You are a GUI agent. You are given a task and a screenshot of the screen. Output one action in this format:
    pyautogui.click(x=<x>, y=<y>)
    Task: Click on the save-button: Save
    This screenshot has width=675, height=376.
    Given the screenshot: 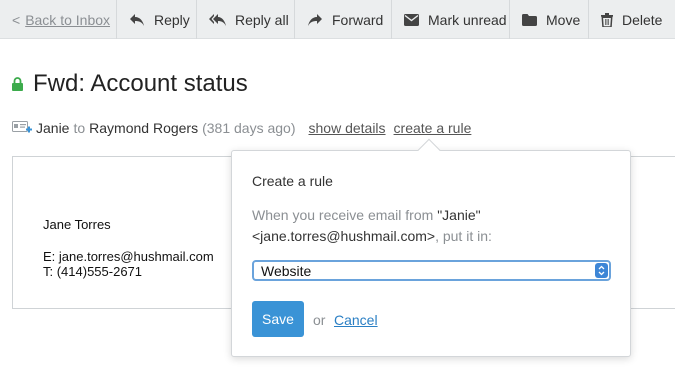 What is the action you would take?
    pyautogui.click(x=278, y=319)
    